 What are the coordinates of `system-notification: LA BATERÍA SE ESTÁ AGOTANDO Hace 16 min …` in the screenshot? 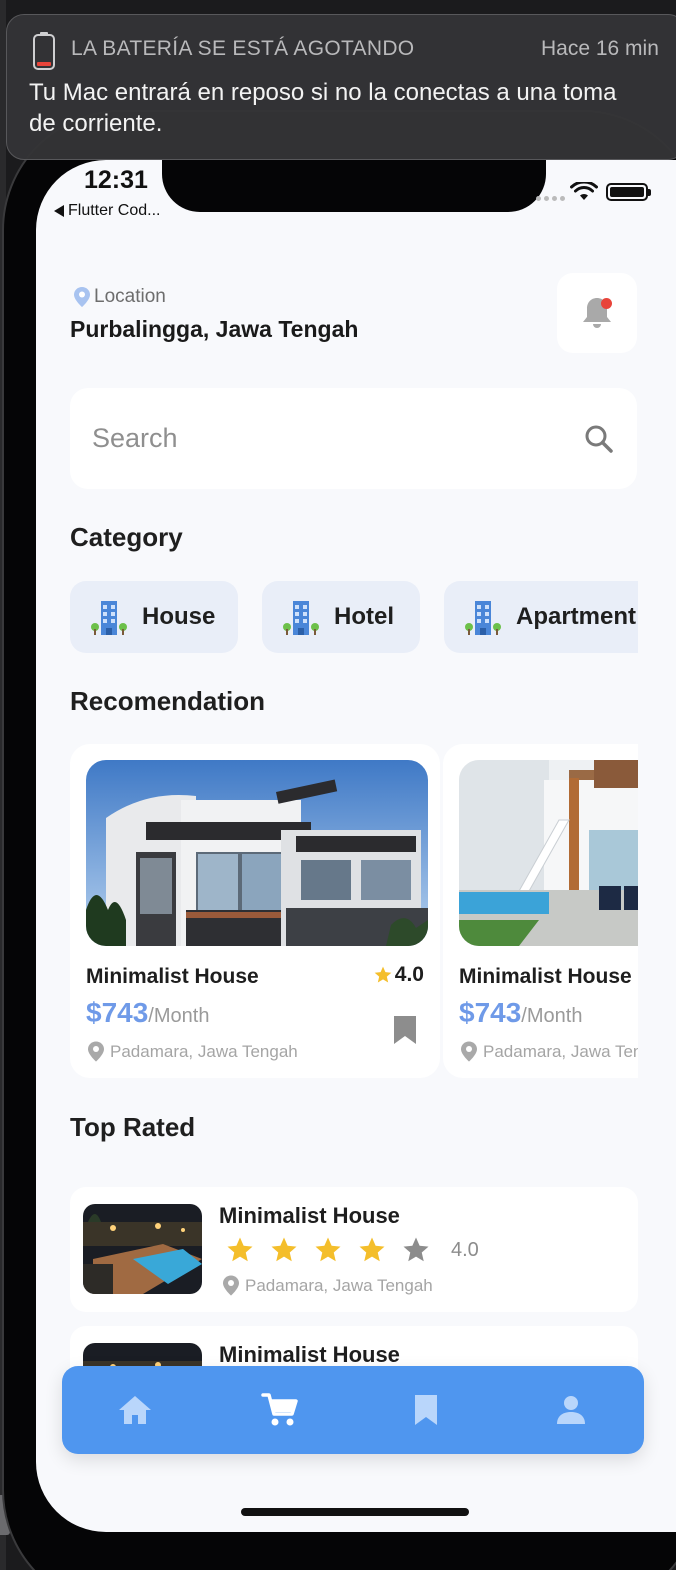 It's located at (341, 87).